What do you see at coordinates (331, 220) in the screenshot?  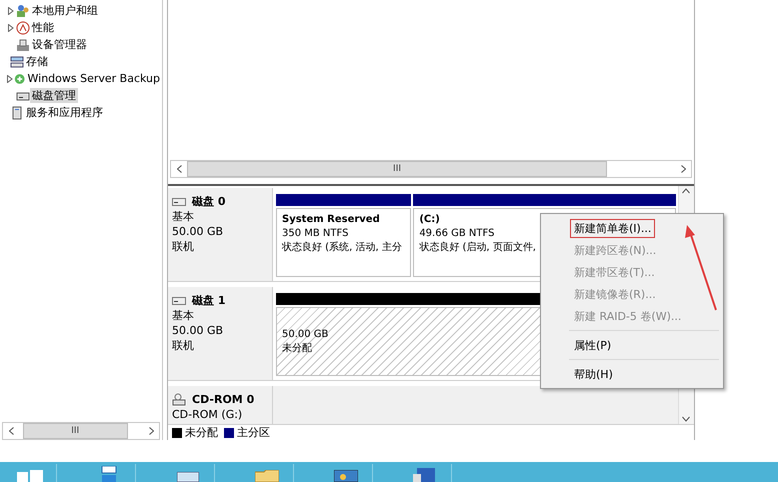 I see `partition-name: System Reserved` at bounding box center [331, 220].